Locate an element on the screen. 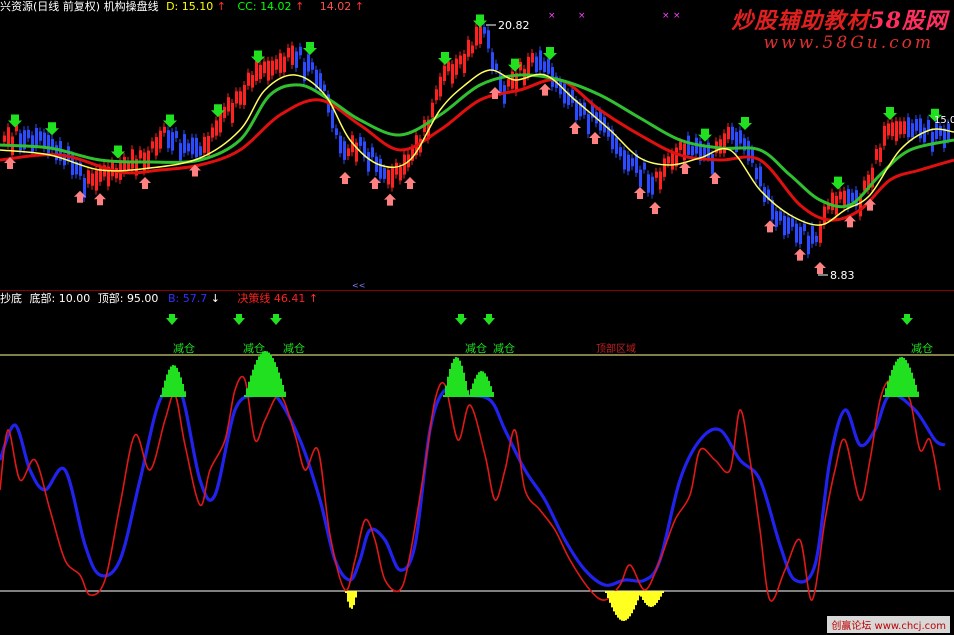  cc-value: 14.02 is located at coordinates (276, 6).